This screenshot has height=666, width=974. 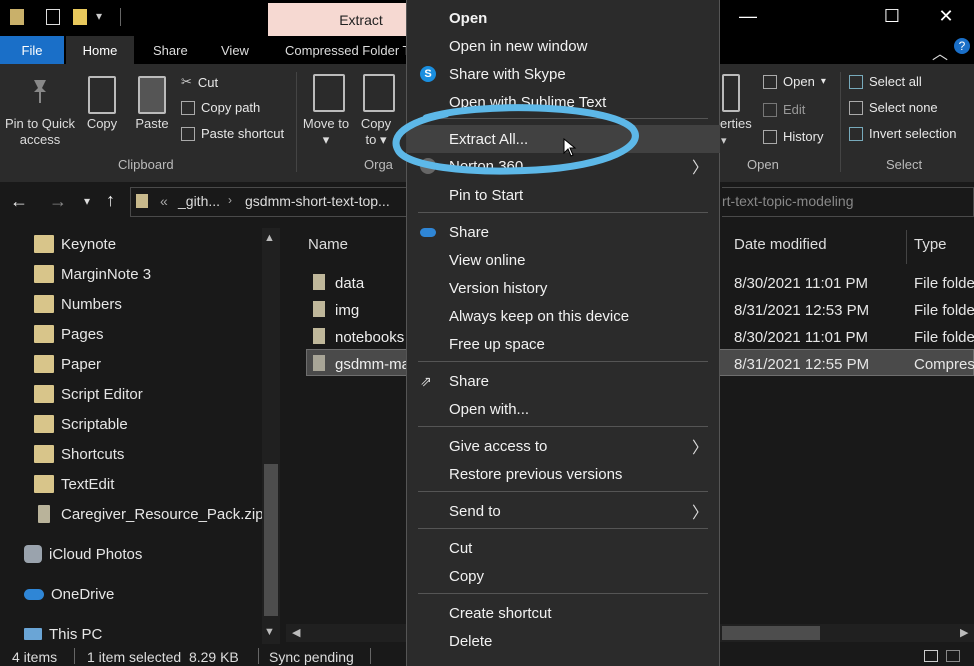 What do you see at coordinates (563, 74) in the screenshot?
I see `menu-item-share-skype: S Share with Skype` at bounding box center [563, 74].